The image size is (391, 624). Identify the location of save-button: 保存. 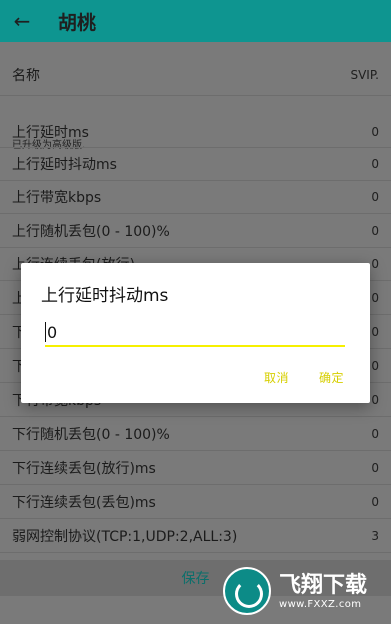
(196, 578).